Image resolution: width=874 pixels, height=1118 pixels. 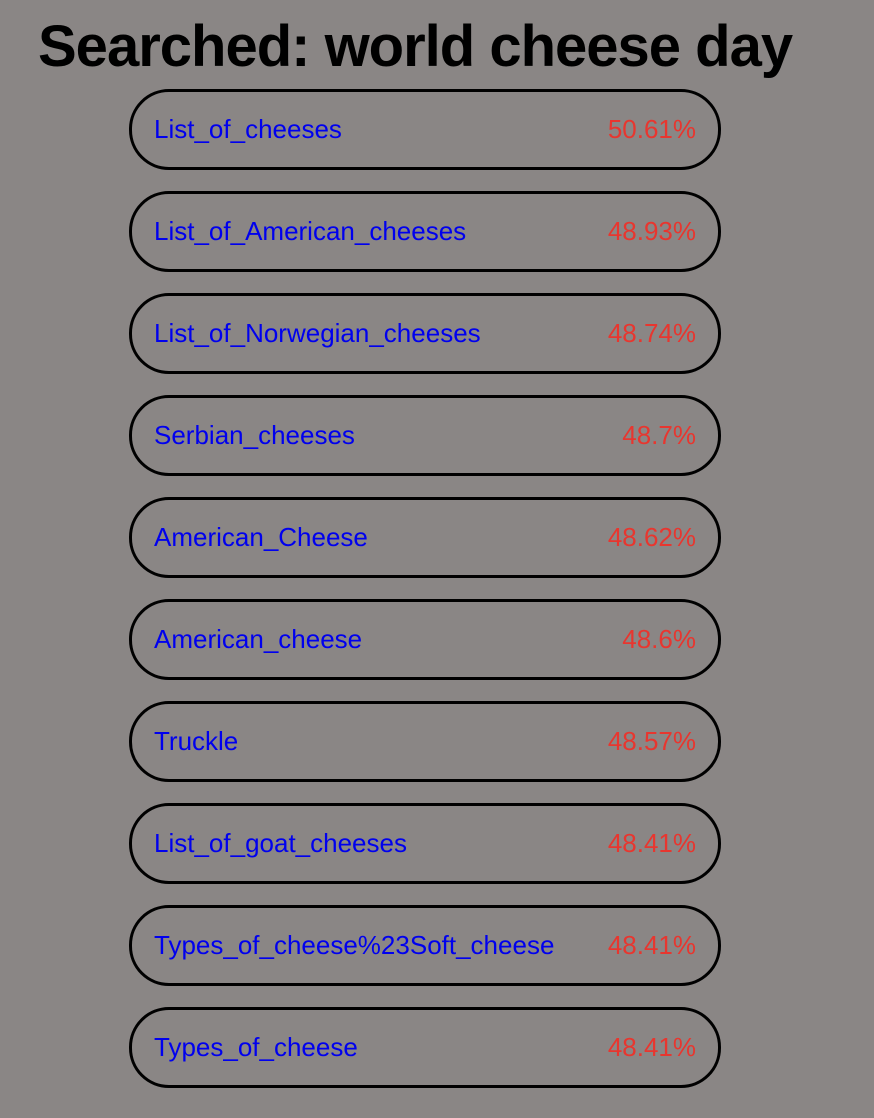 I want to click on result-score: 48.62%, so click(x=651, y=537).